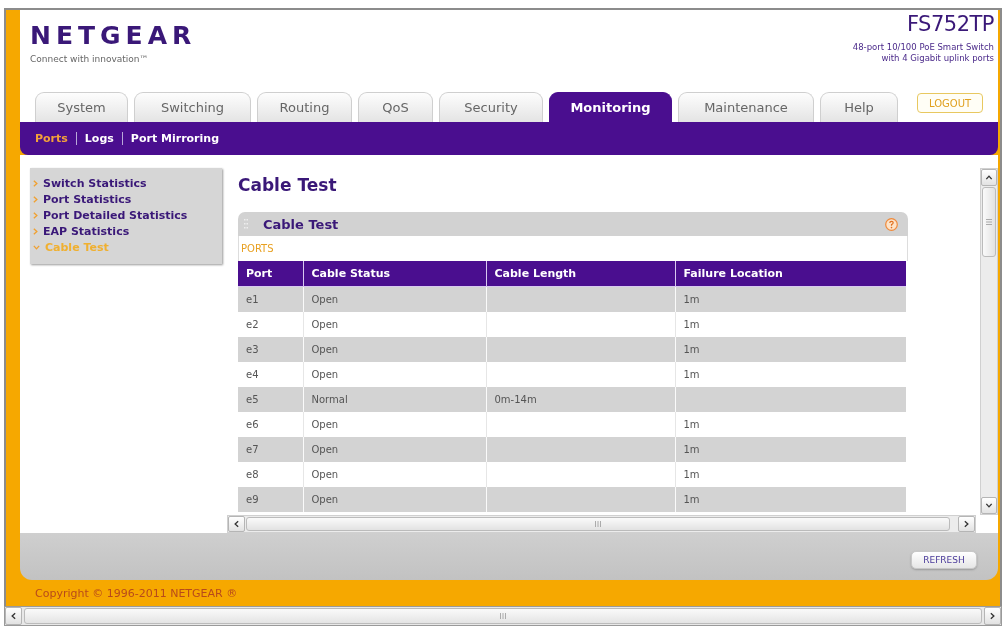 This screenshot has height=629, width=1004. I want to click on sidebar-item: Port Detailed Statistics, so click(127, 215).